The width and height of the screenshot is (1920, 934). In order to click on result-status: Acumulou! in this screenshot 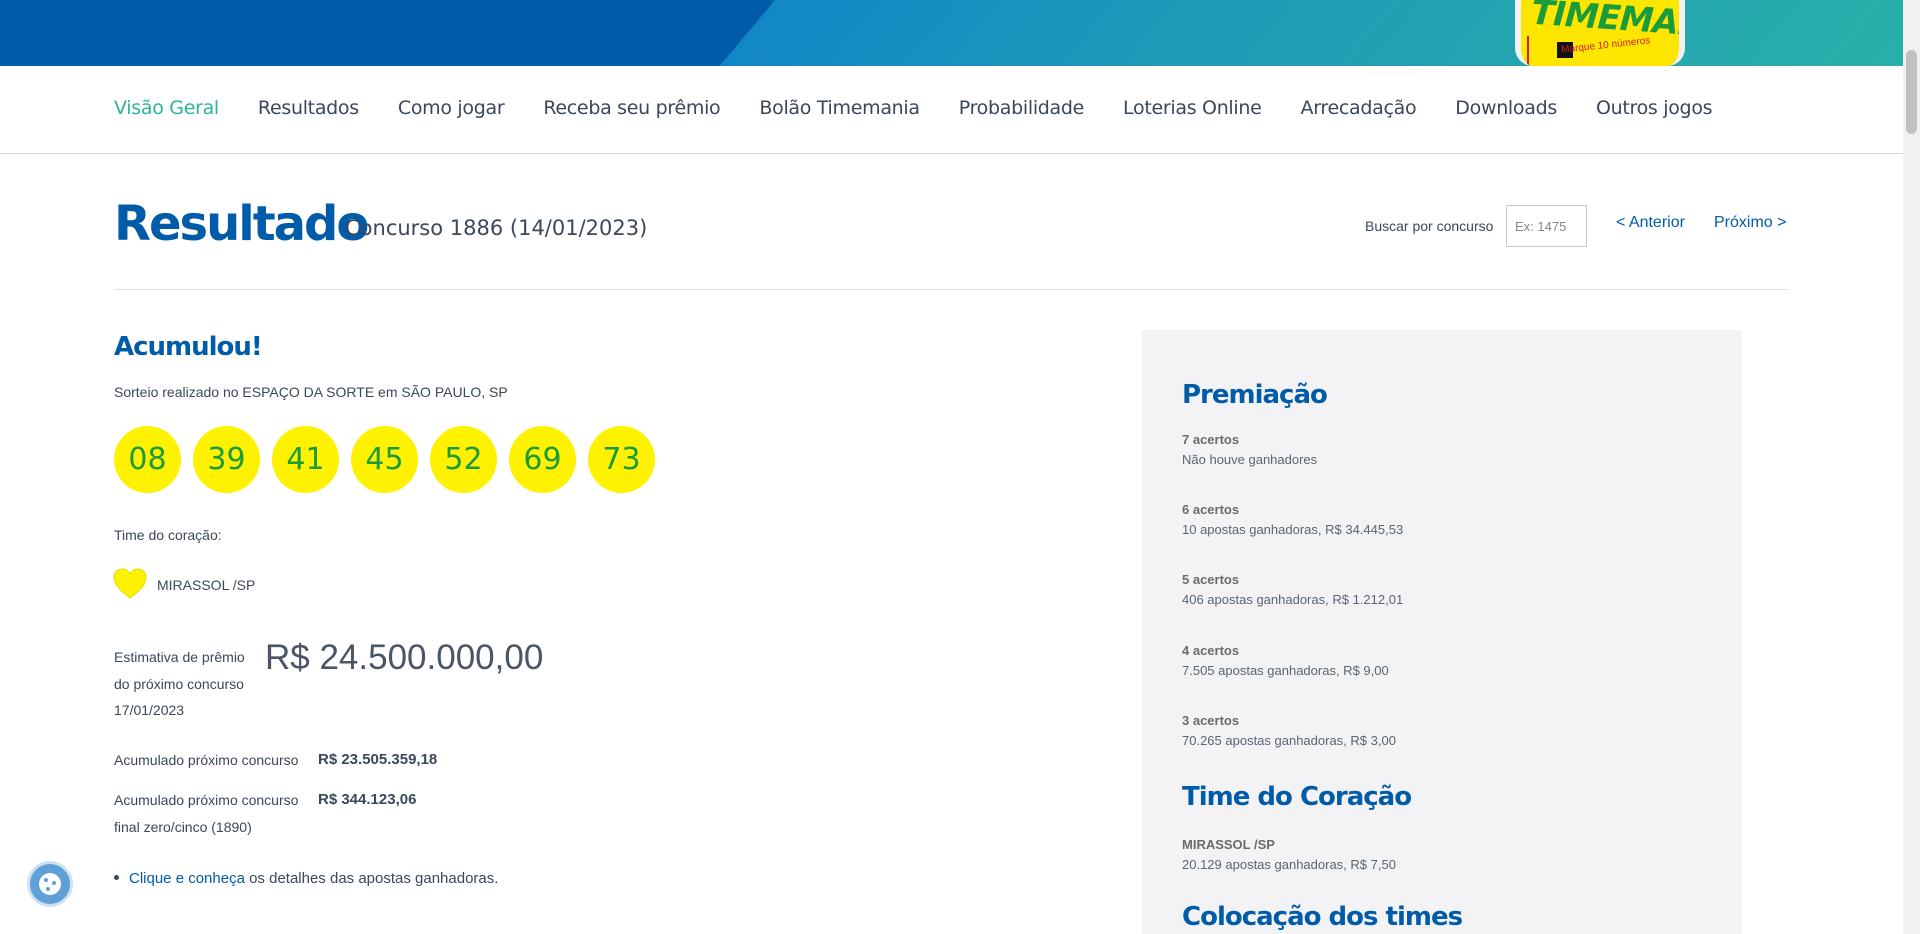, I will do `click(188, 347)`.